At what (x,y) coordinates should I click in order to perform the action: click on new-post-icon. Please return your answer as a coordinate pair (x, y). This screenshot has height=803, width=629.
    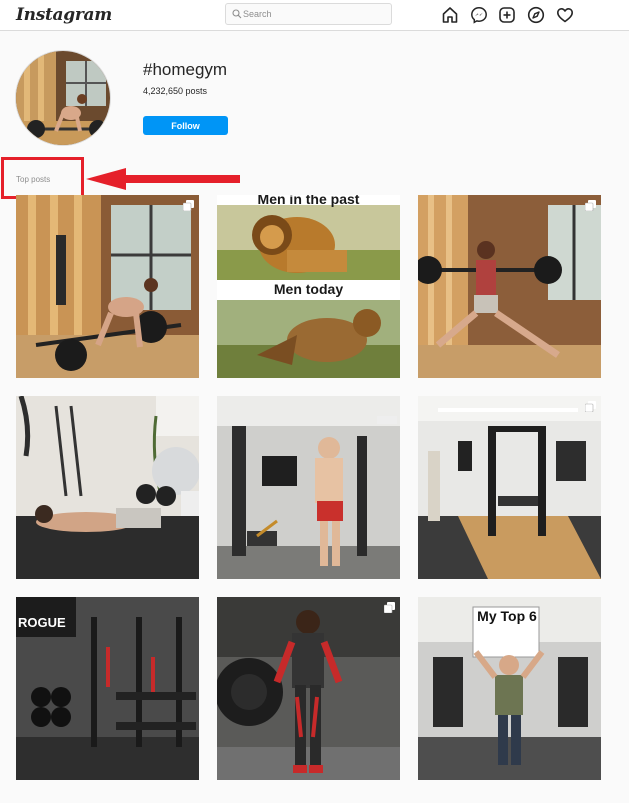
    Looking at the image, I should click on (507, 15).